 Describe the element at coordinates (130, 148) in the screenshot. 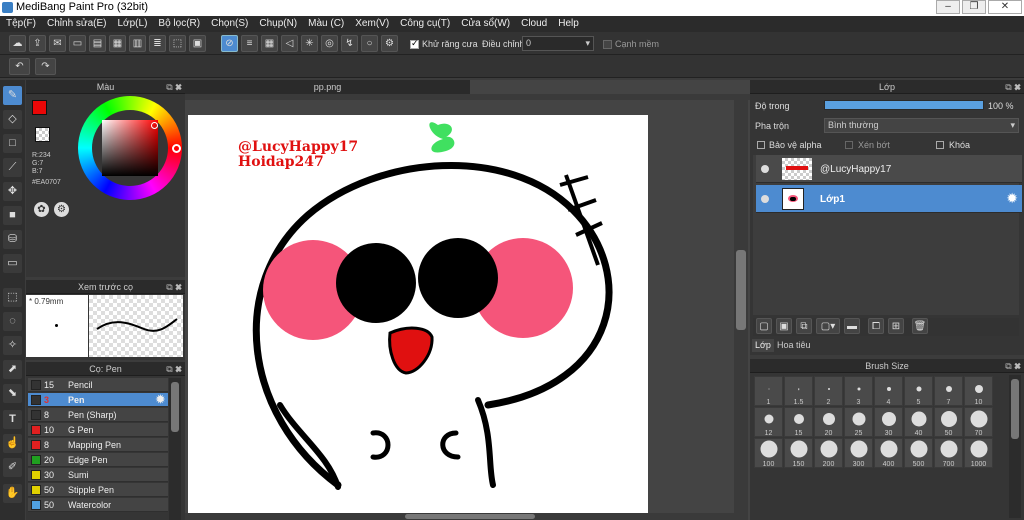

I see `saturation-square` at that location.